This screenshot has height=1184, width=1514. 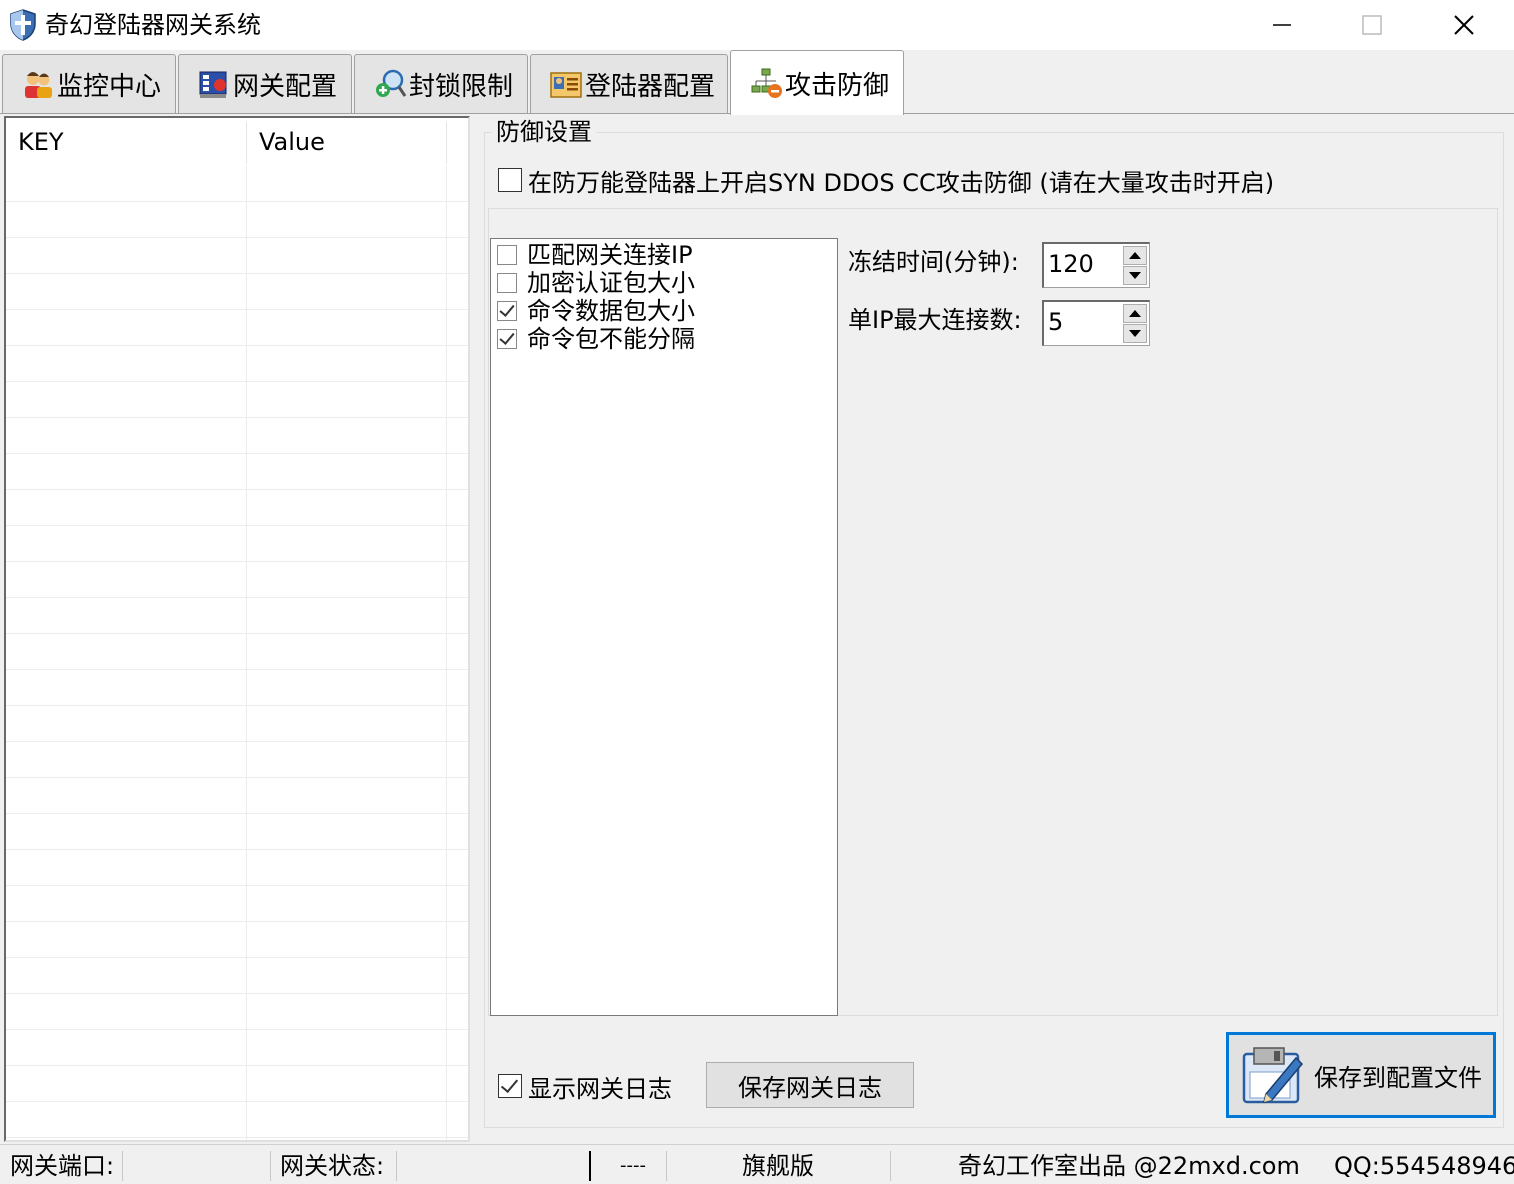 What do you see at coordinates (23, 25) in the screenshot?
I see `shield-icon` at bounding box center [23, 25].